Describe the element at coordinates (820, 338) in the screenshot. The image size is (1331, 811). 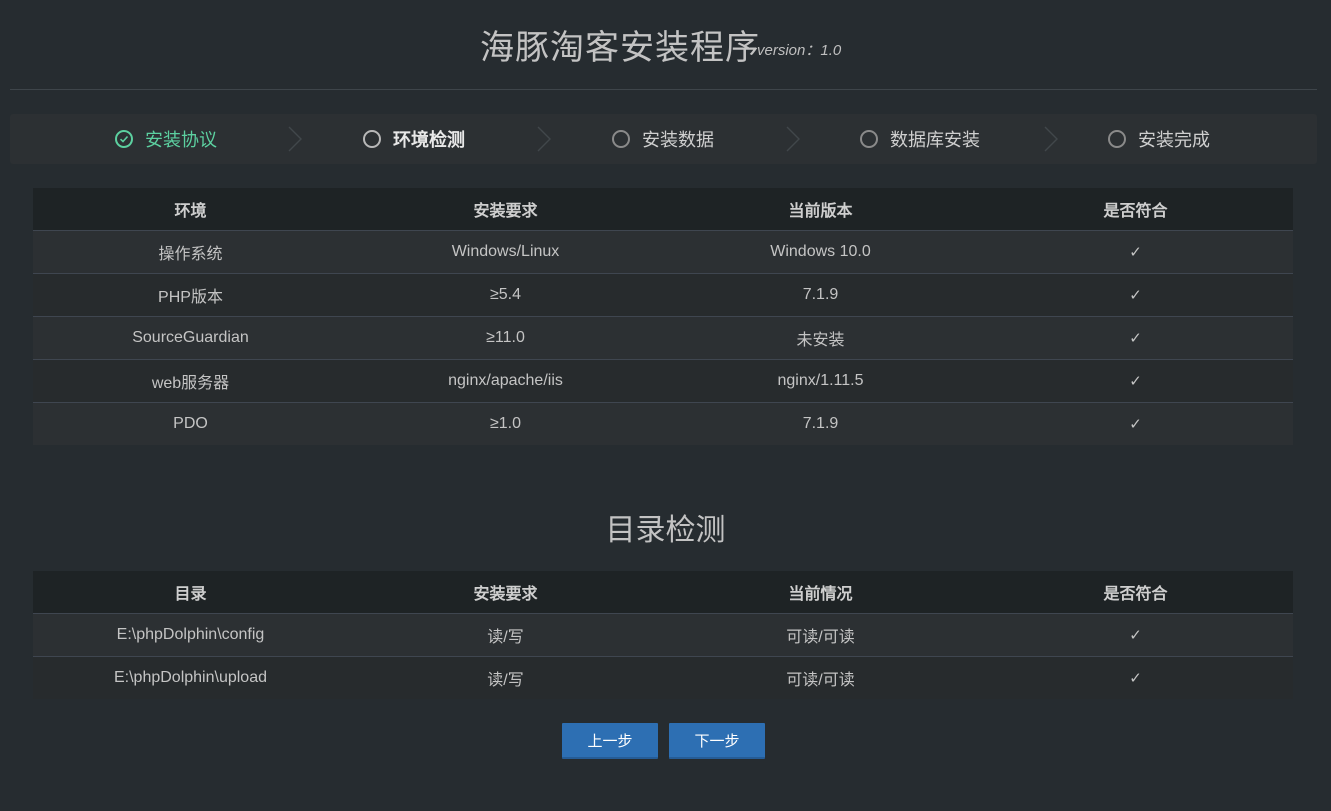
I see `env-current: 未安装` at that location.